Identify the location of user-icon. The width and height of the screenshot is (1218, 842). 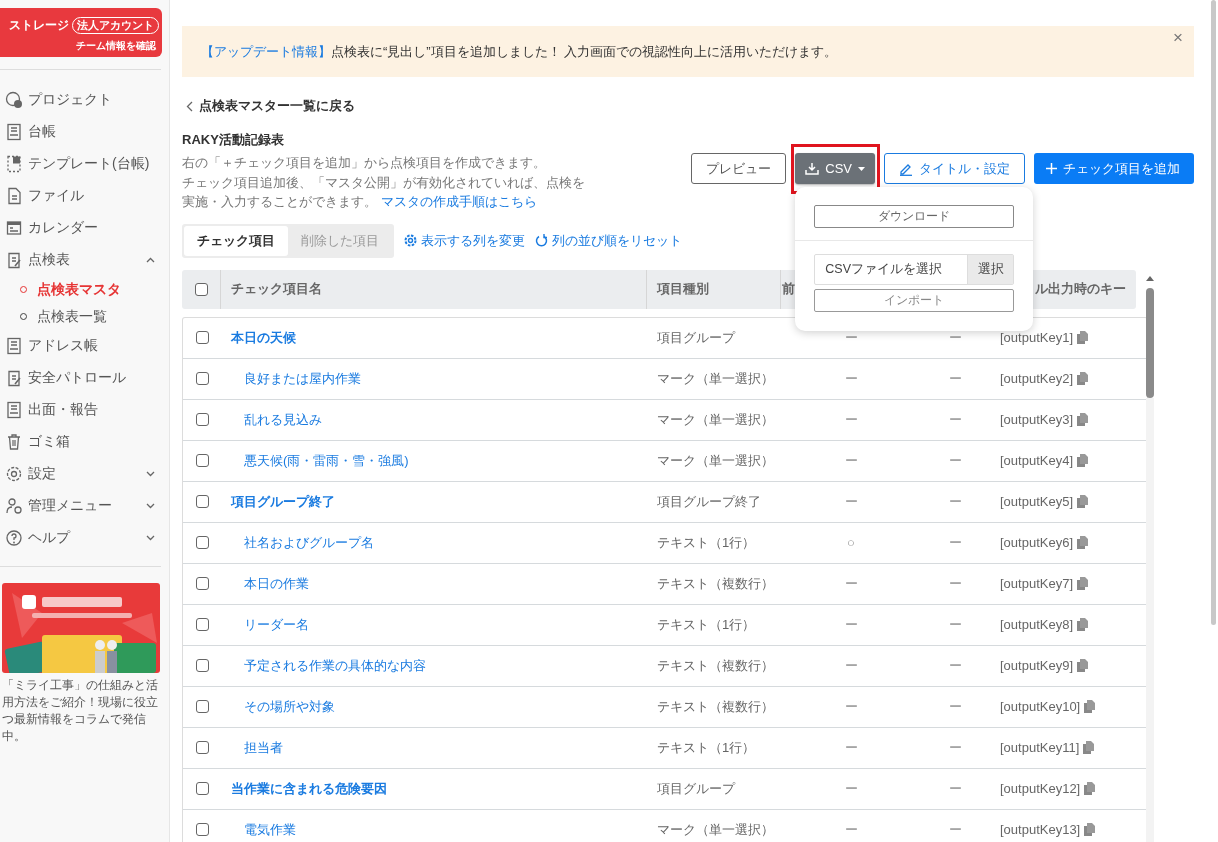
(14, 506).